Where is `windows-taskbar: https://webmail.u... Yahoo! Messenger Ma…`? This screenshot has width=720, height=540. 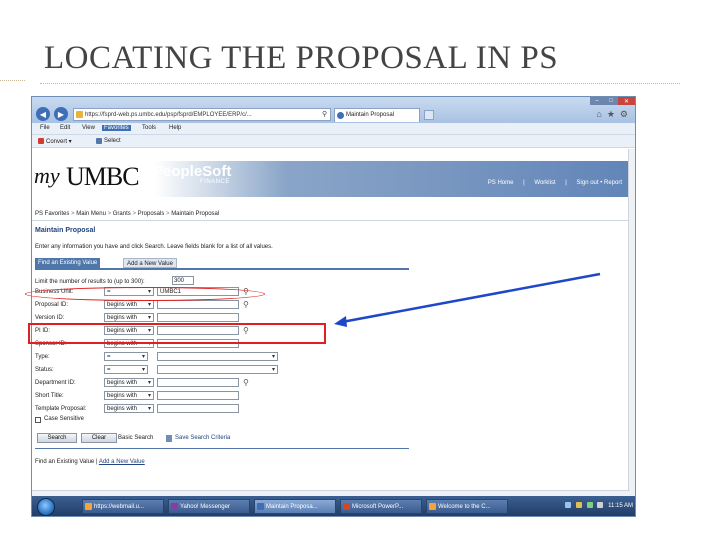
windows-taskbar: https://webmail.u... Yahoo! Messenger Ma… is located at coordinates (333, 506).